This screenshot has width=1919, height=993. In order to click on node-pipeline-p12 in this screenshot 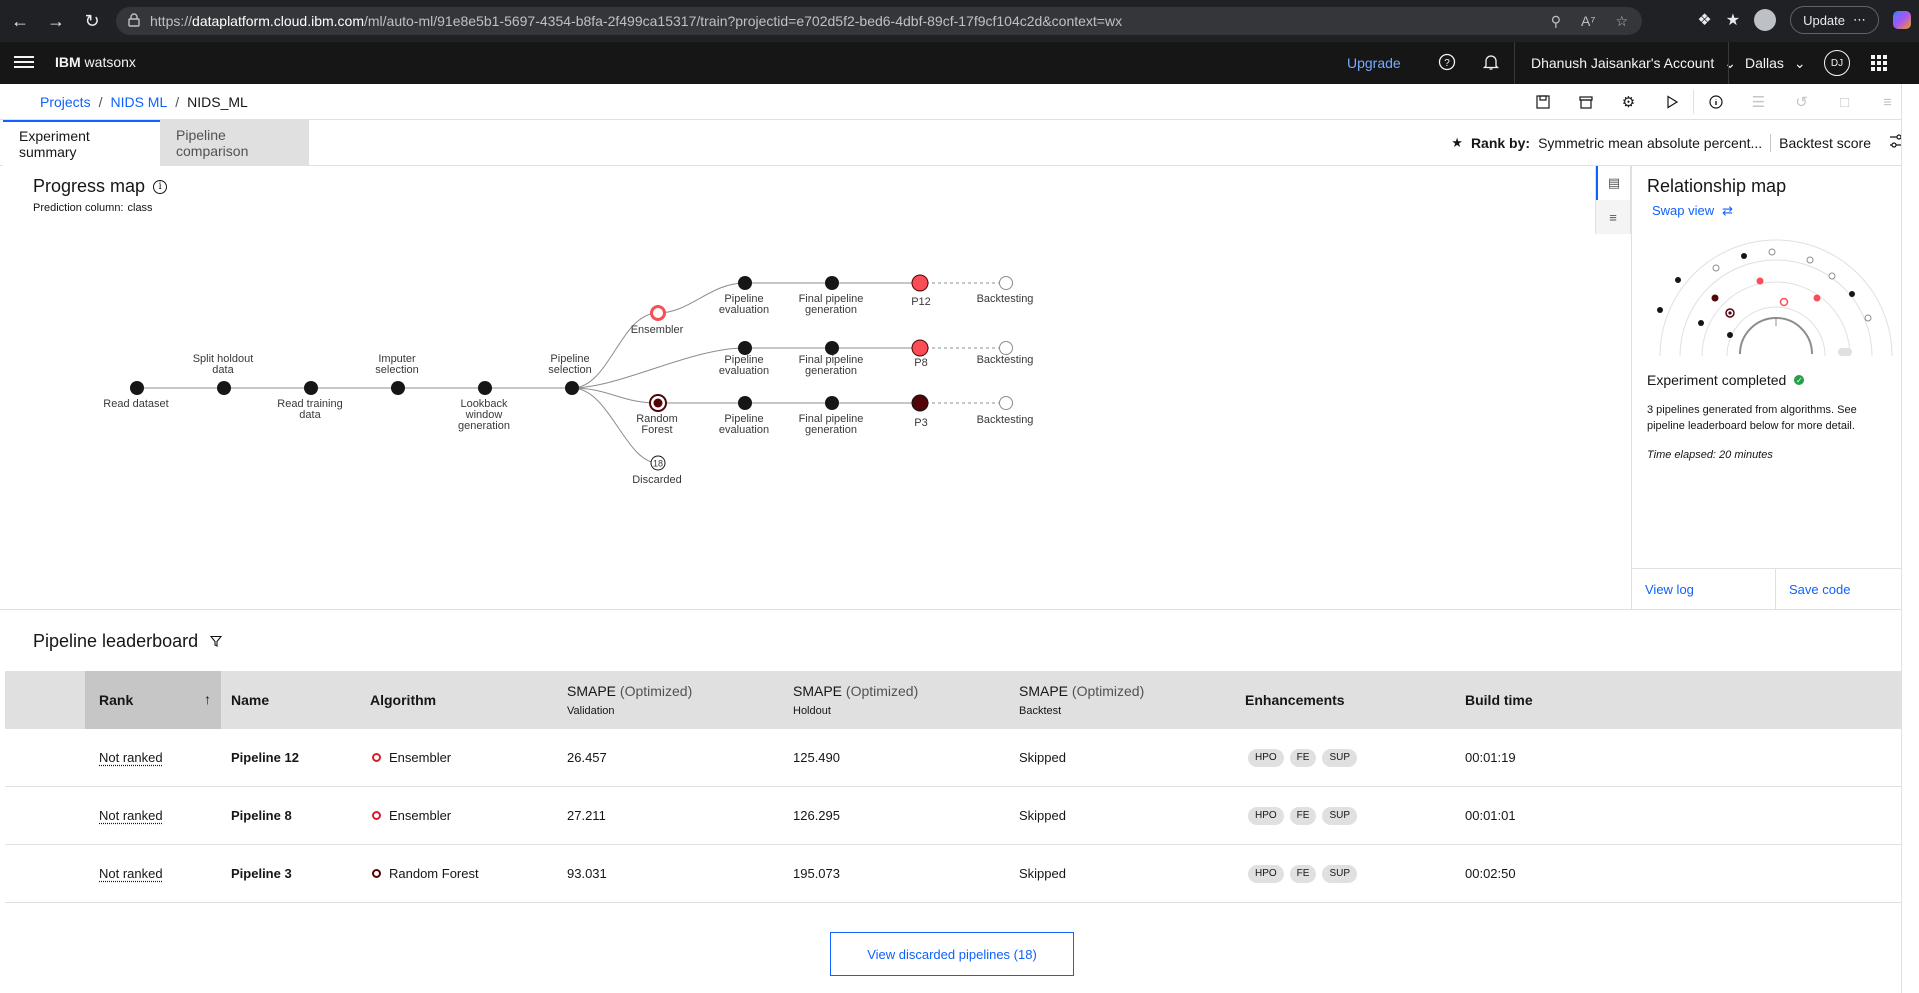, I will do `click(920, 283)`.